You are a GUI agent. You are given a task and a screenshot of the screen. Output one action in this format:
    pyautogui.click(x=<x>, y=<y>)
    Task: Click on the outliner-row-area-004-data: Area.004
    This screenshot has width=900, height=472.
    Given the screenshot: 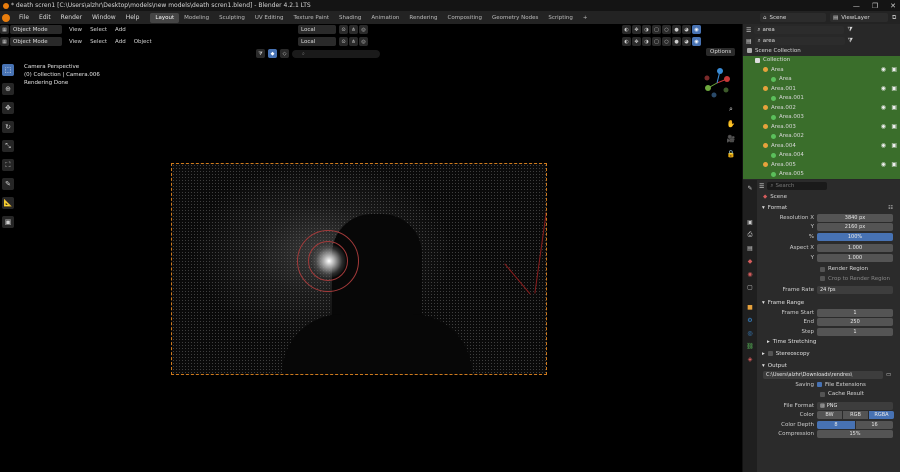 What is the action you would take?
    pyautogui.click(x=821, y=155)
    